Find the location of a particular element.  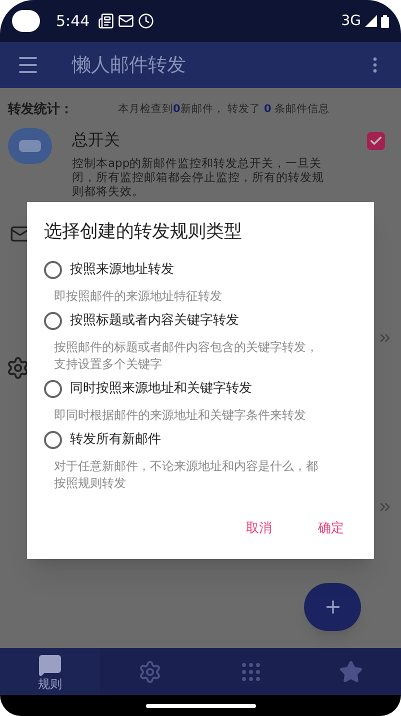

mail-badge-icon is located at coordinates (30, 146).